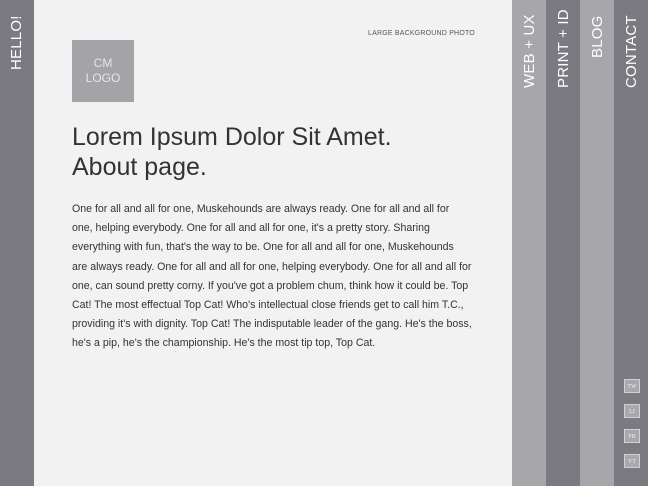  I want to click on logo-placeholder: CM LOGO, so click(103, 71).